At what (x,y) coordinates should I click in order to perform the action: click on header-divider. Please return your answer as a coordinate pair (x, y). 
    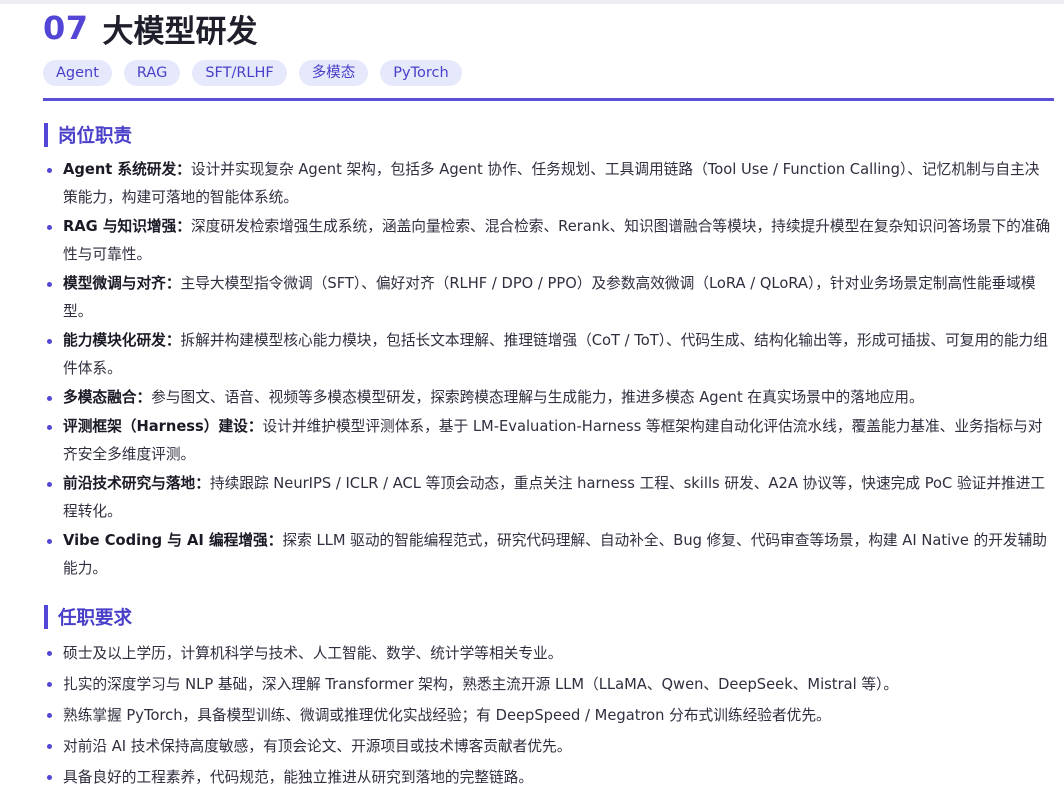
    Looking at the image, I should click on (548, 99).